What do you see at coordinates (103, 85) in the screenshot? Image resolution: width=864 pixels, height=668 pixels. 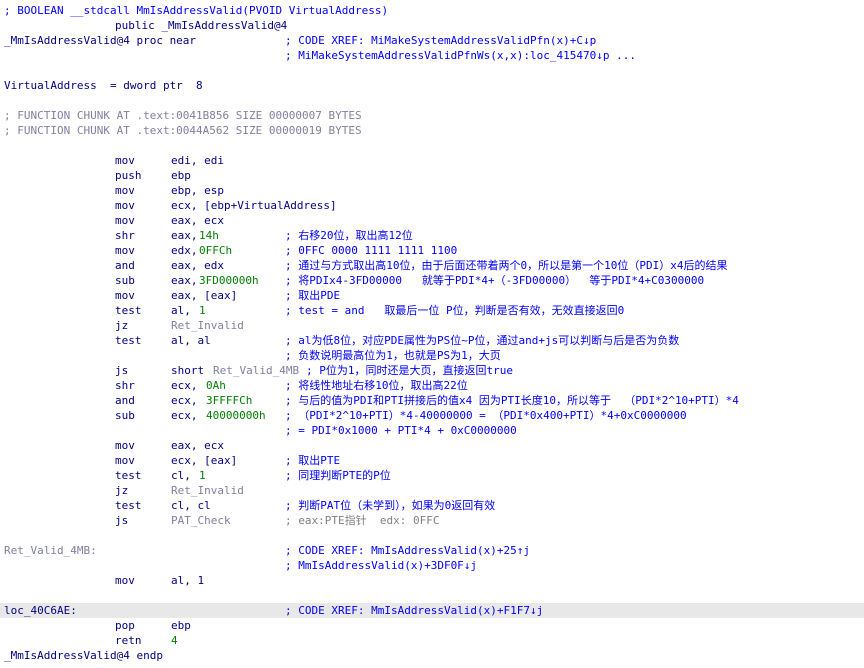 I see `code-token: VirtualAddress = dword ptr 8` at bounding box center [103, 85].